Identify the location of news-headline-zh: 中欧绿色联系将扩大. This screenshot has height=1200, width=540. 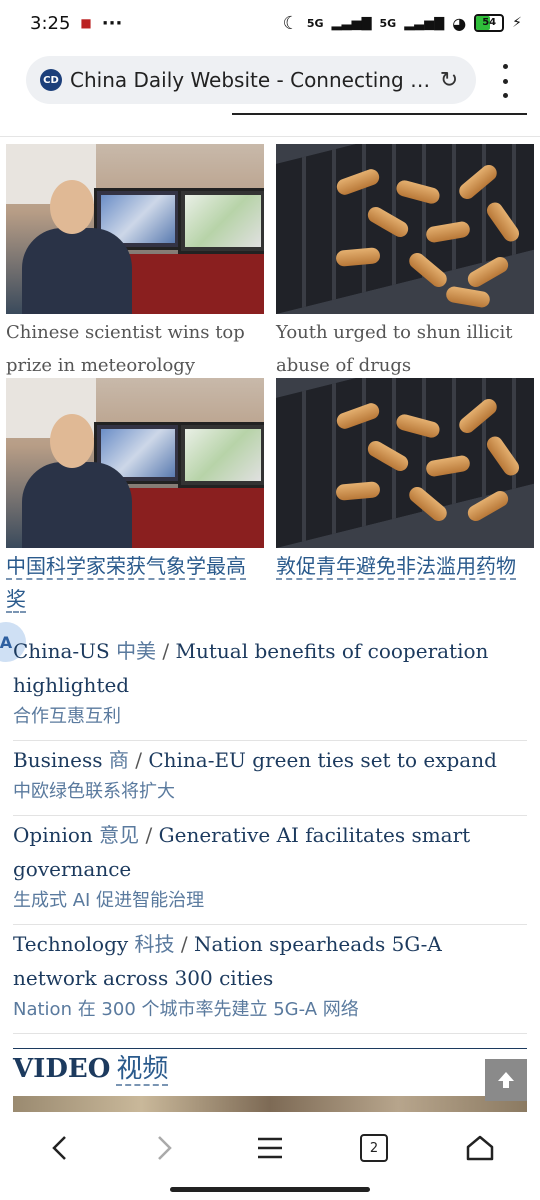
(270, 792).